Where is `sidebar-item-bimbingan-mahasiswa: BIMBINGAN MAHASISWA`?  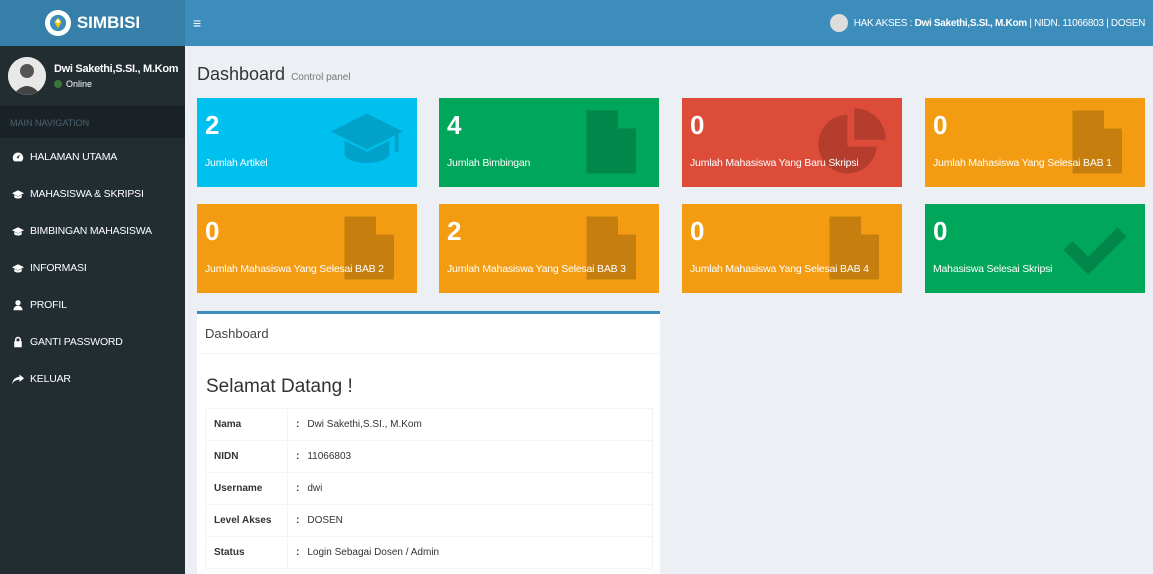
sidebar-item-bimbingan-mahasiswa: BIMBINGAN MAHASISWA is located at coordinates (92, 230).